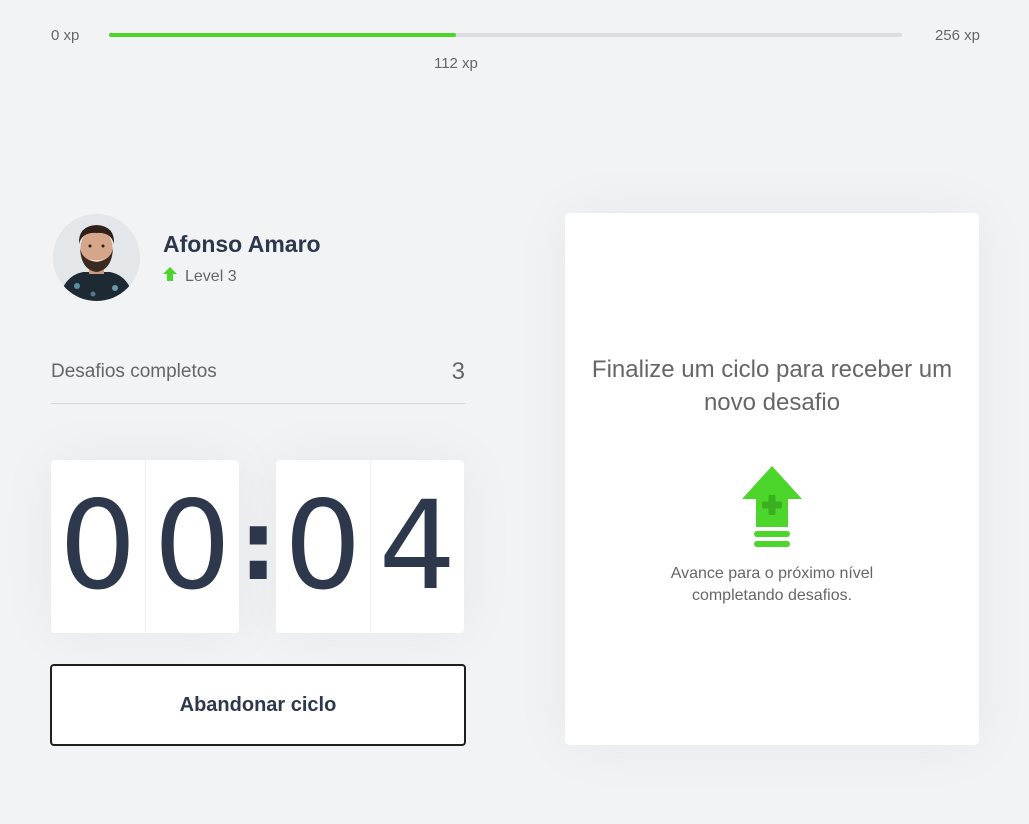  What do you see at coordinates (258, 380) in the screenshot?
I see `completed-challenges: Desafios completos 3` at bounding box center [258, 380].